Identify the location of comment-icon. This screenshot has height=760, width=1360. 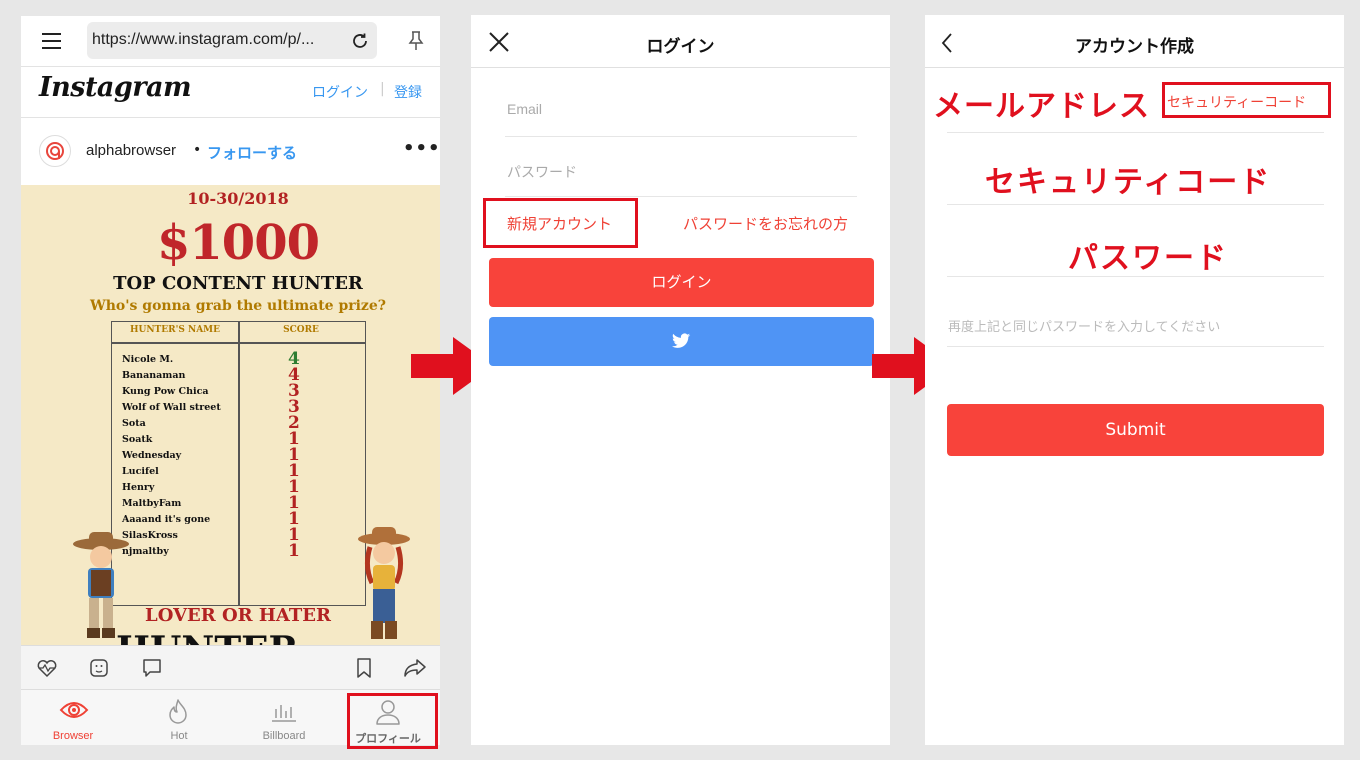
(152, 668).